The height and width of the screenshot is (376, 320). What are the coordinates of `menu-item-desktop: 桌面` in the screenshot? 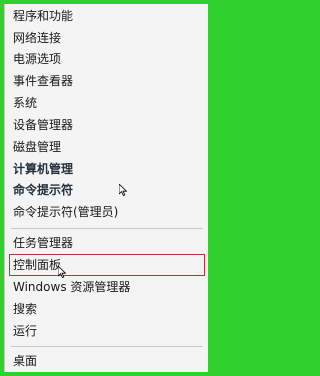 It's located at (107, 361).